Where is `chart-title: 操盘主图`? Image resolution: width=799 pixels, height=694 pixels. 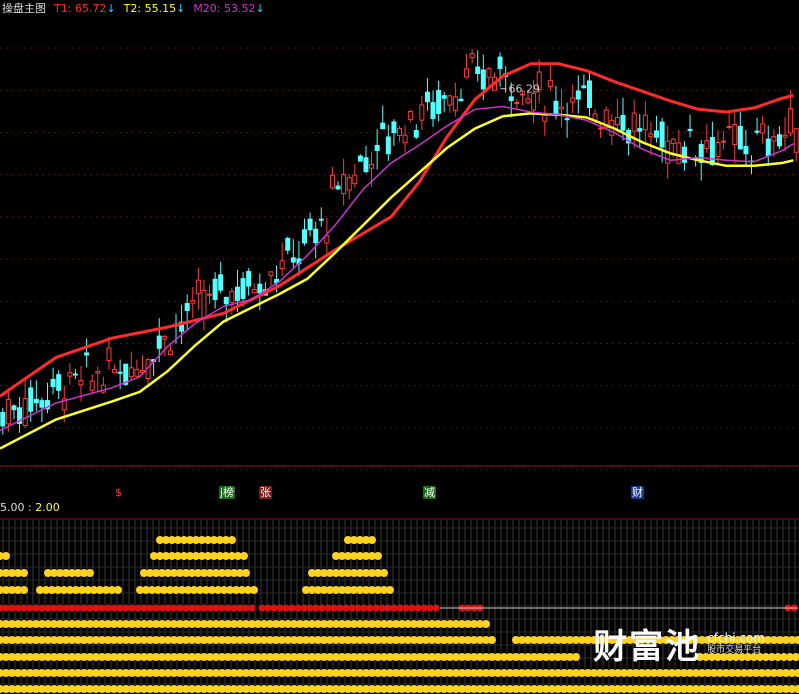 chart-title: 操盘主图 is located at coordinates (24, 8).